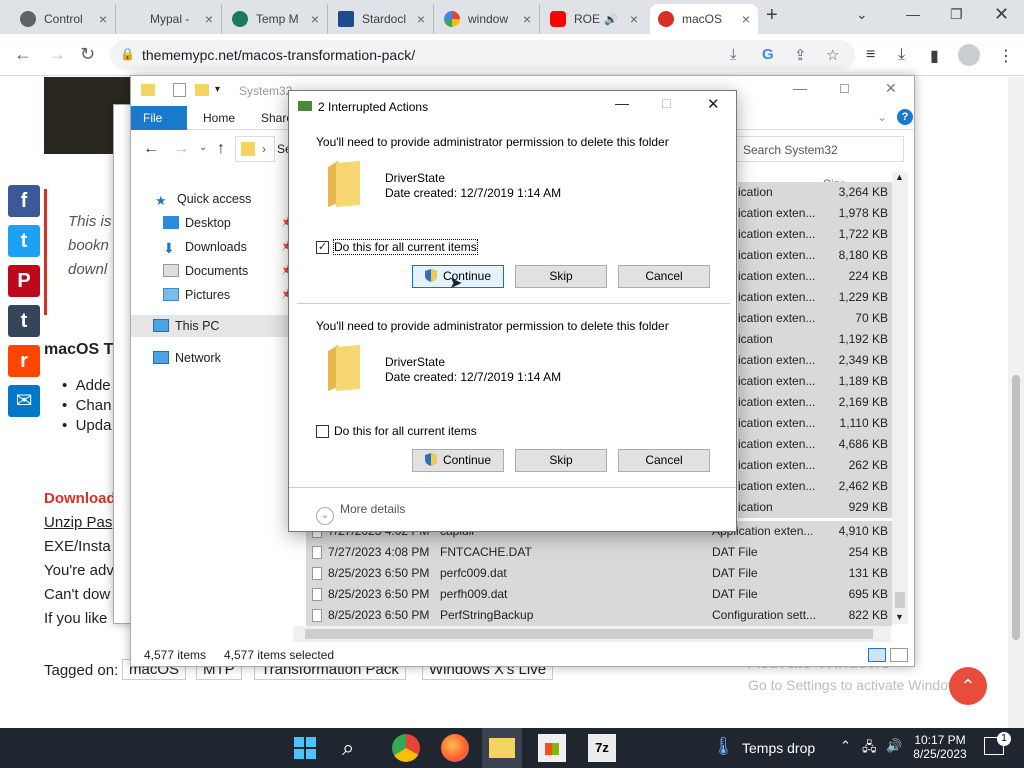 Image resolution: width=1024 pixels, height=768 pixels. Describe the element at coordinates (845, 746) in the screenshot. I see `show-hidden-icons-chevron-icon: ⌃` at that location.